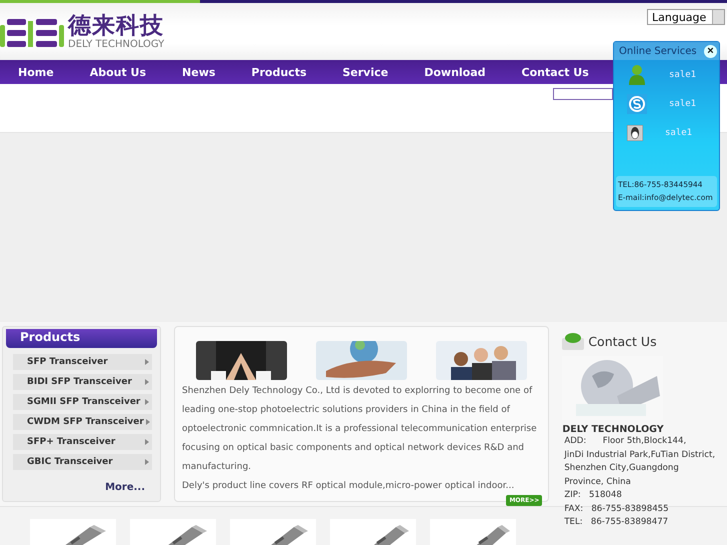  Describe the element at coordinates (82, 442) in the screenshot. I see `category-item: SFP+ Transceiver` at that location.